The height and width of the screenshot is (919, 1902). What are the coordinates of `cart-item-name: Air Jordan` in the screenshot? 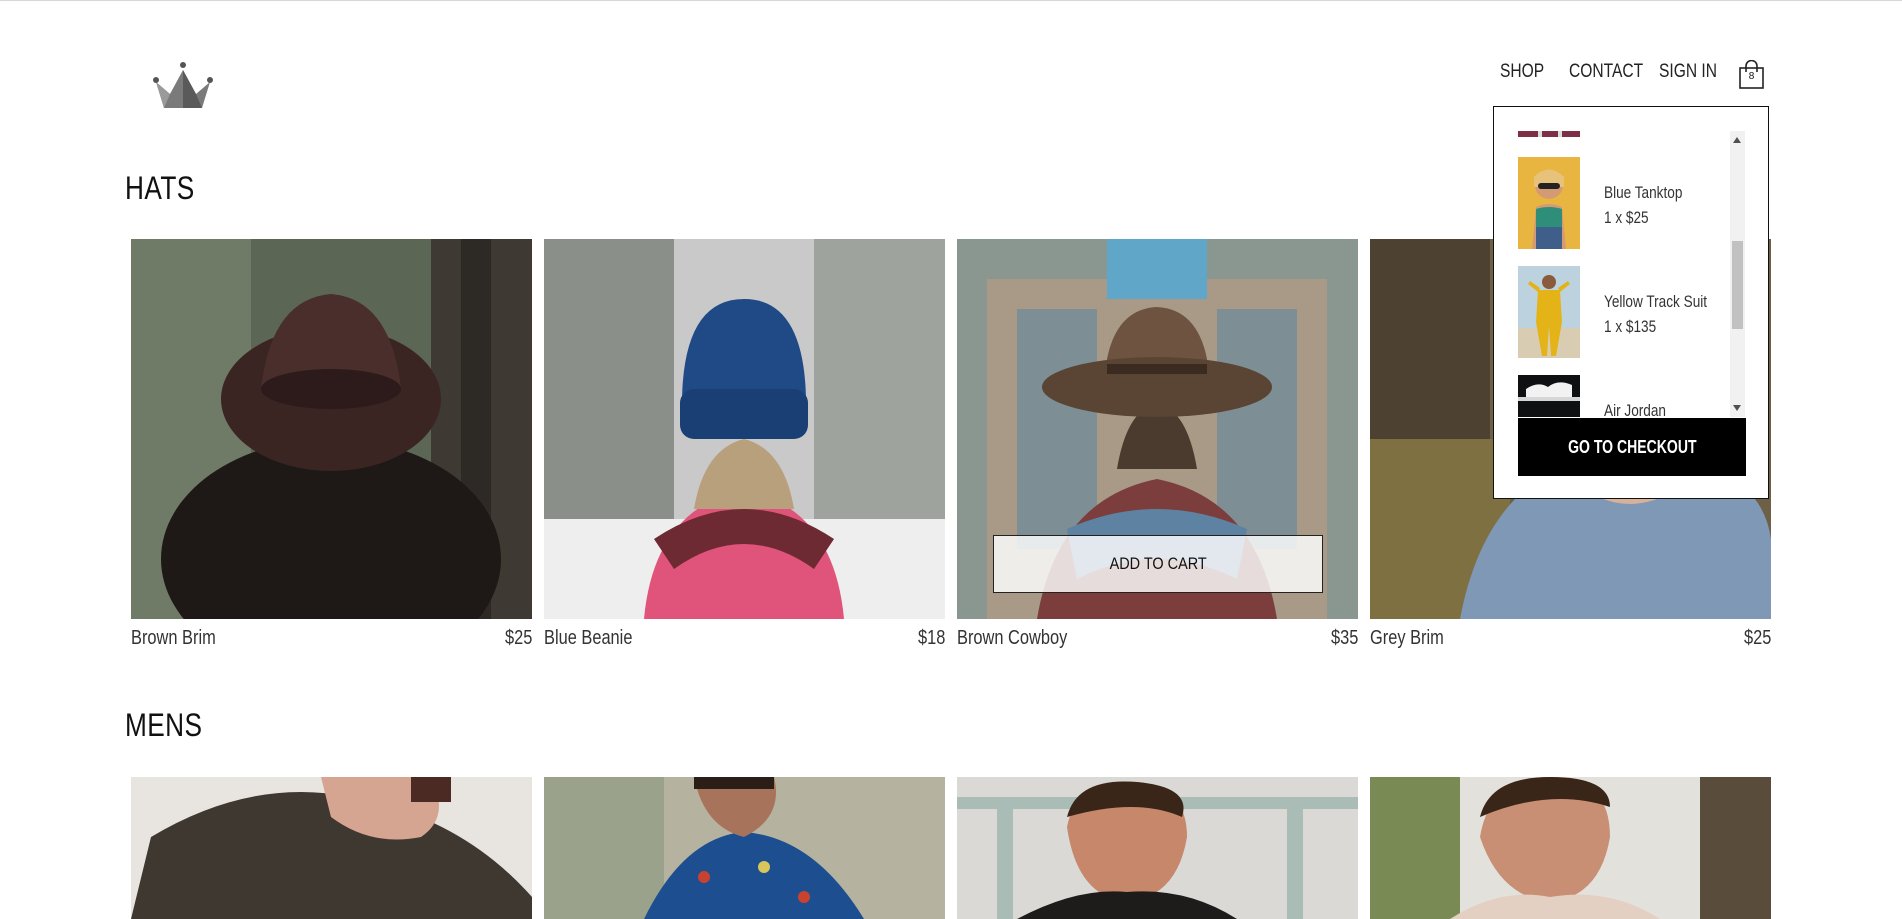 It's located at (1635, 409).